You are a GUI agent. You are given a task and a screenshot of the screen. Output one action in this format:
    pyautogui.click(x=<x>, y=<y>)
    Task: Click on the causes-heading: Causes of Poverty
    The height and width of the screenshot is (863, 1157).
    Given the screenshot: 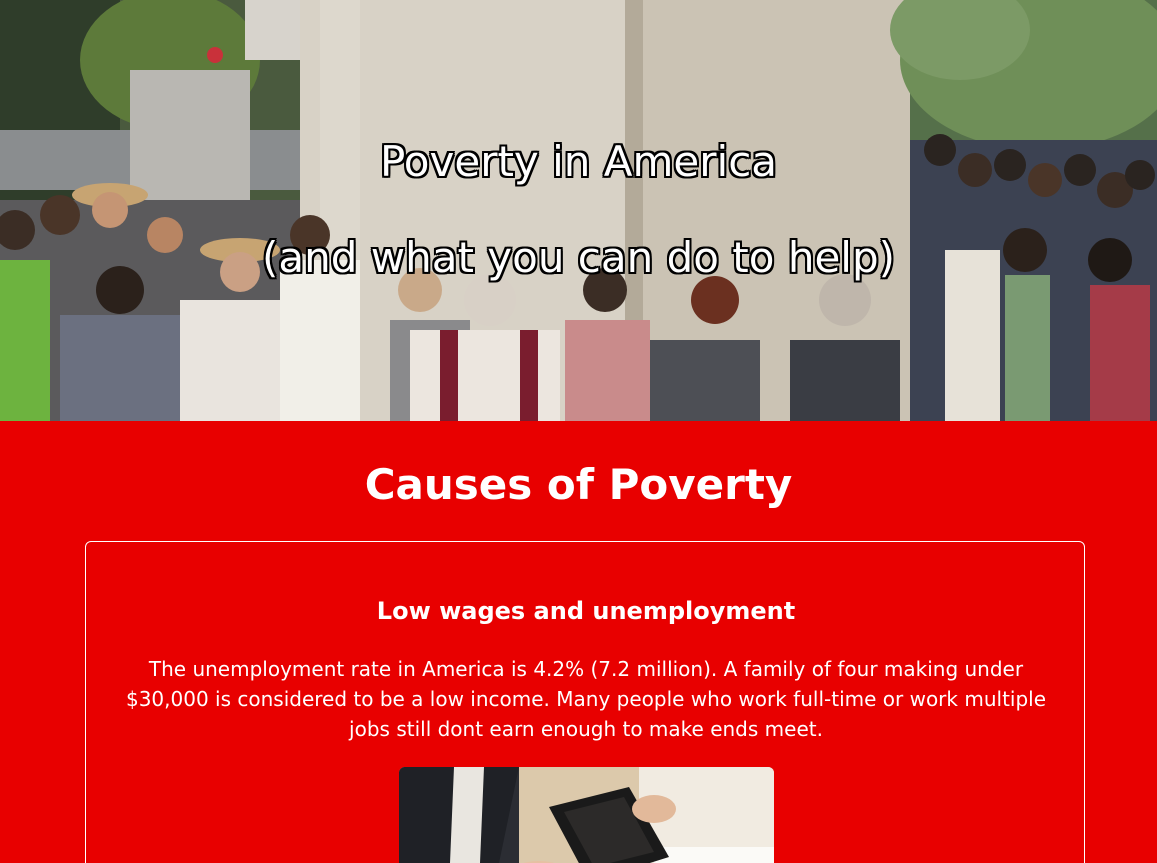 What is the action you would take?
    pyautogui.click(x=578, y=484)
    